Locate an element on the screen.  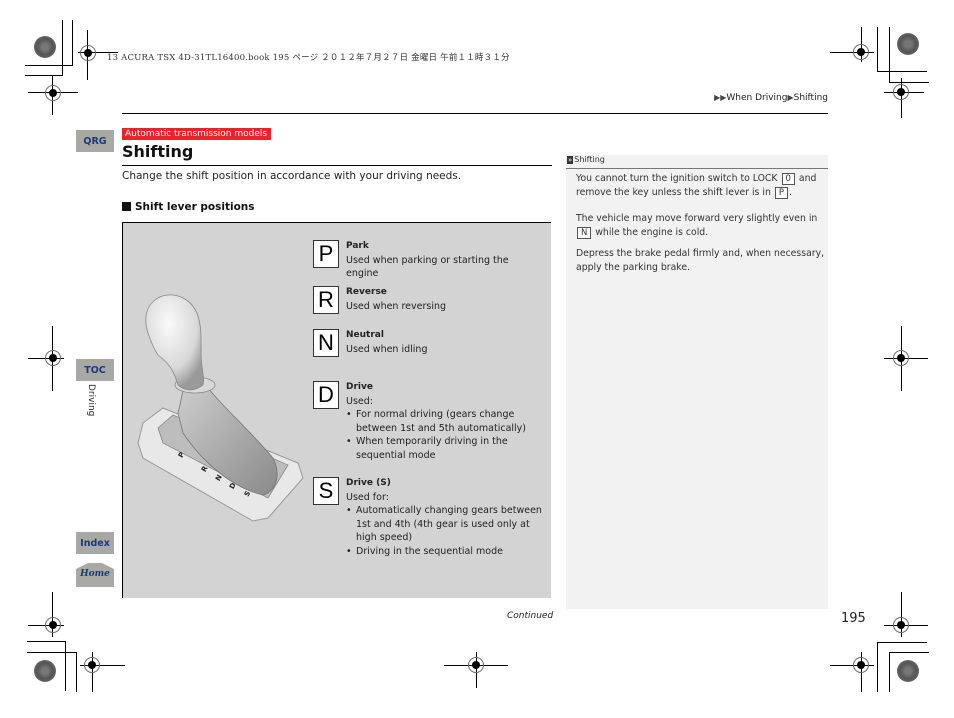
sidebar-heading-text: Shifting is located at coordinates (589, 159).